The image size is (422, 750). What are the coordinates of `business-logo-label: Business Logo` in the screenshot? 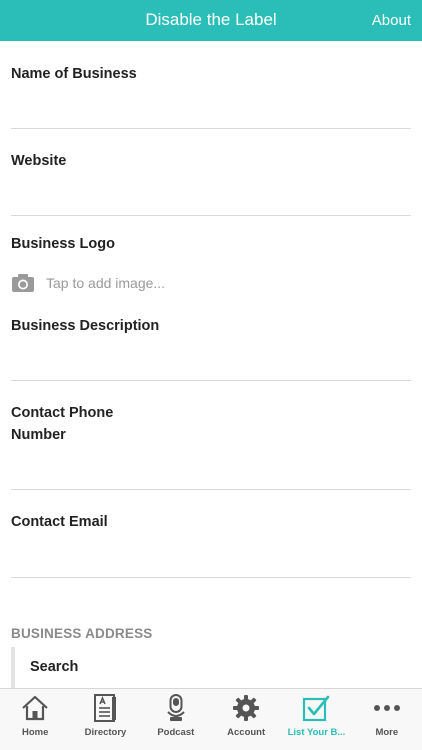 It's located at (63, 244).